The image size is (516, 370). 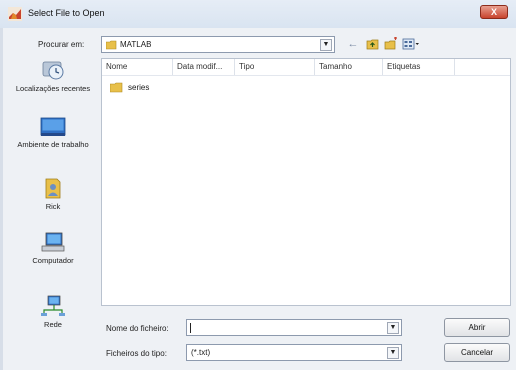 I want to click on filetype-value: (*.txt), so click(x=201, y=352).